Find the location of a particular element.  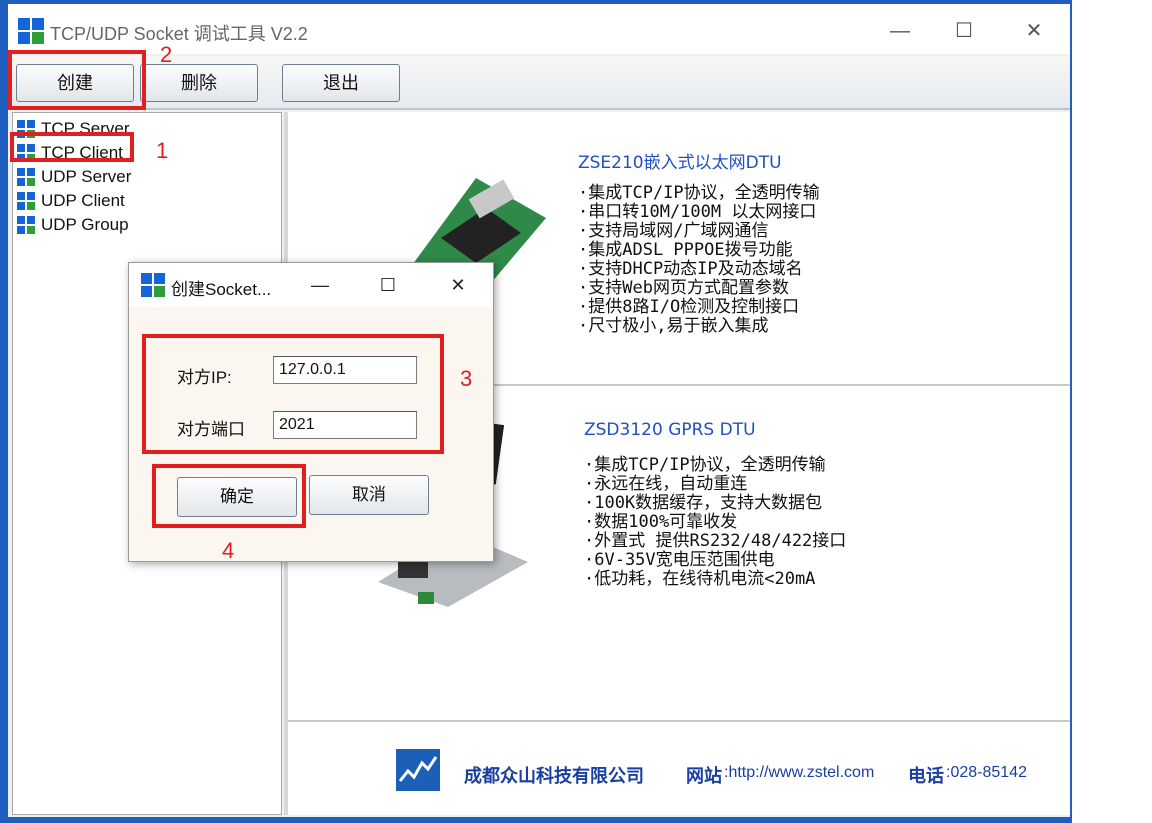

exit-button: 退出 is located at coordinates (341, 83).